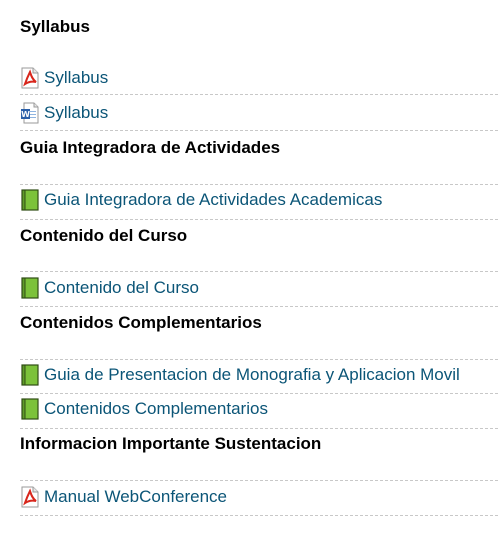 The image size is (498, 534). I want to click on resource-item-syllabus-word: W Syllabus, so click(259, 113).